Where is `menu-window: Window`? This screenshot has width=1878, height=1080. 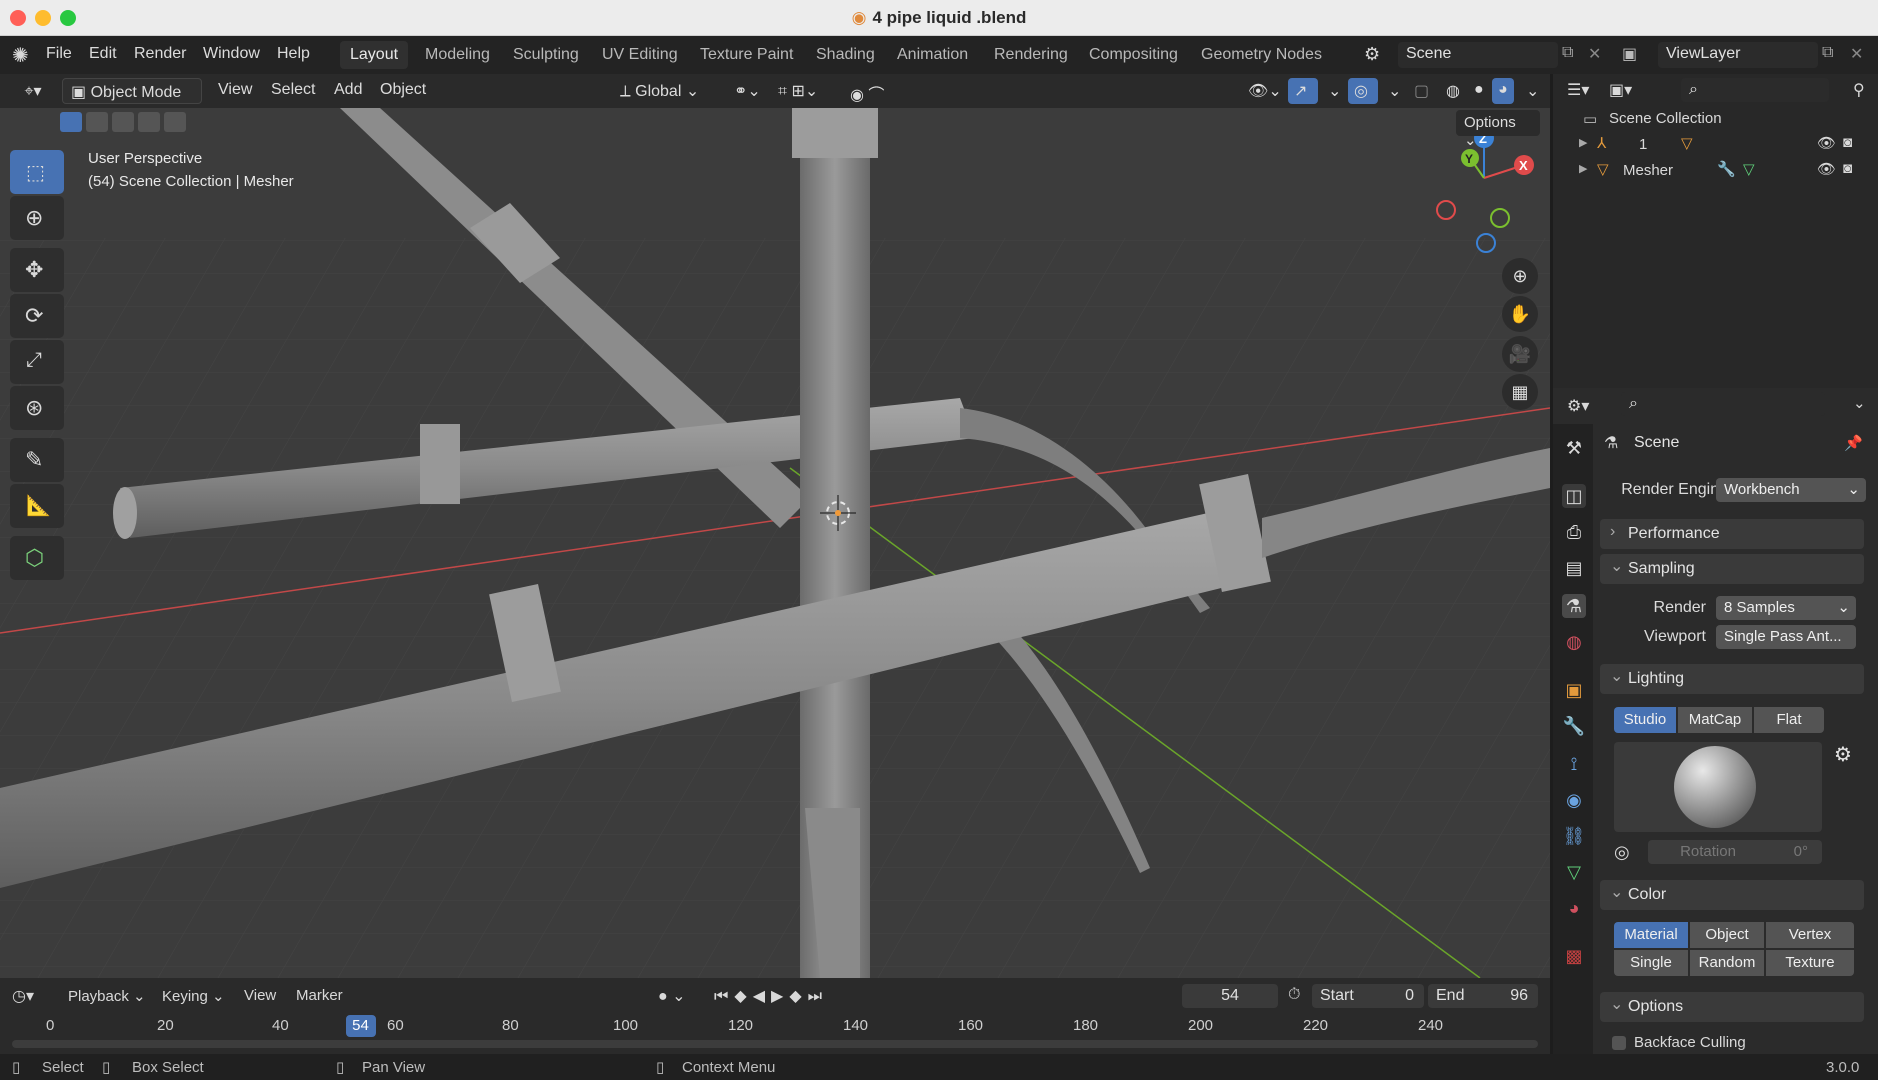 menu-window: Window is located at coordinates (231, 54).